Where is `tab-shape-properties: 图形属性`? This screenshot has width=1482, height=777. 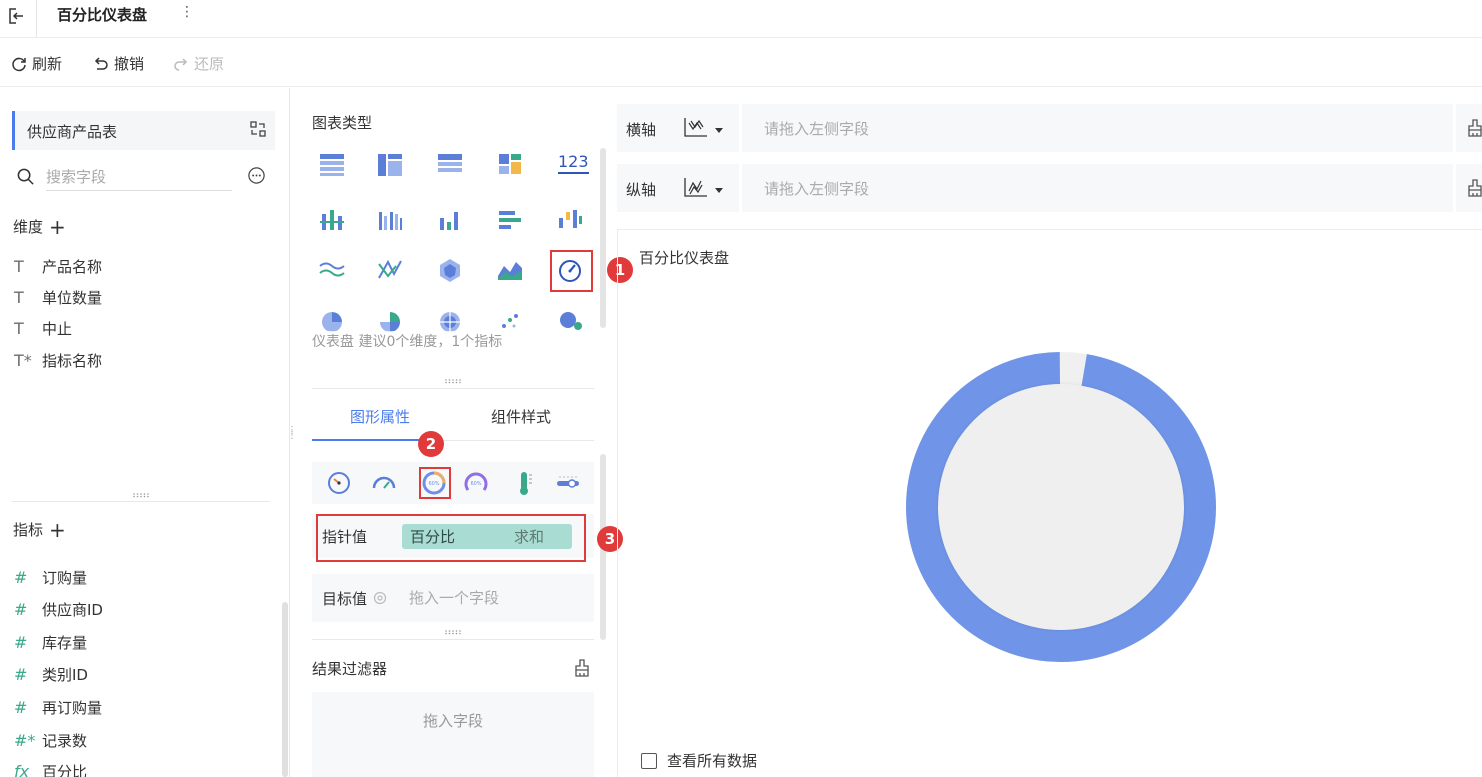
tab-shape-properties: 图形属性 is located at coordinates (380, 416).